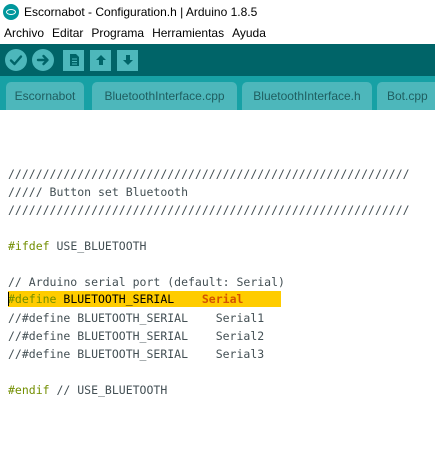 This screenshot has width=435, height=452. What do you see at coordinates (117, 33) in the screenshot?
I see `menu-programa: Programa` at bounding box center [117, 33].